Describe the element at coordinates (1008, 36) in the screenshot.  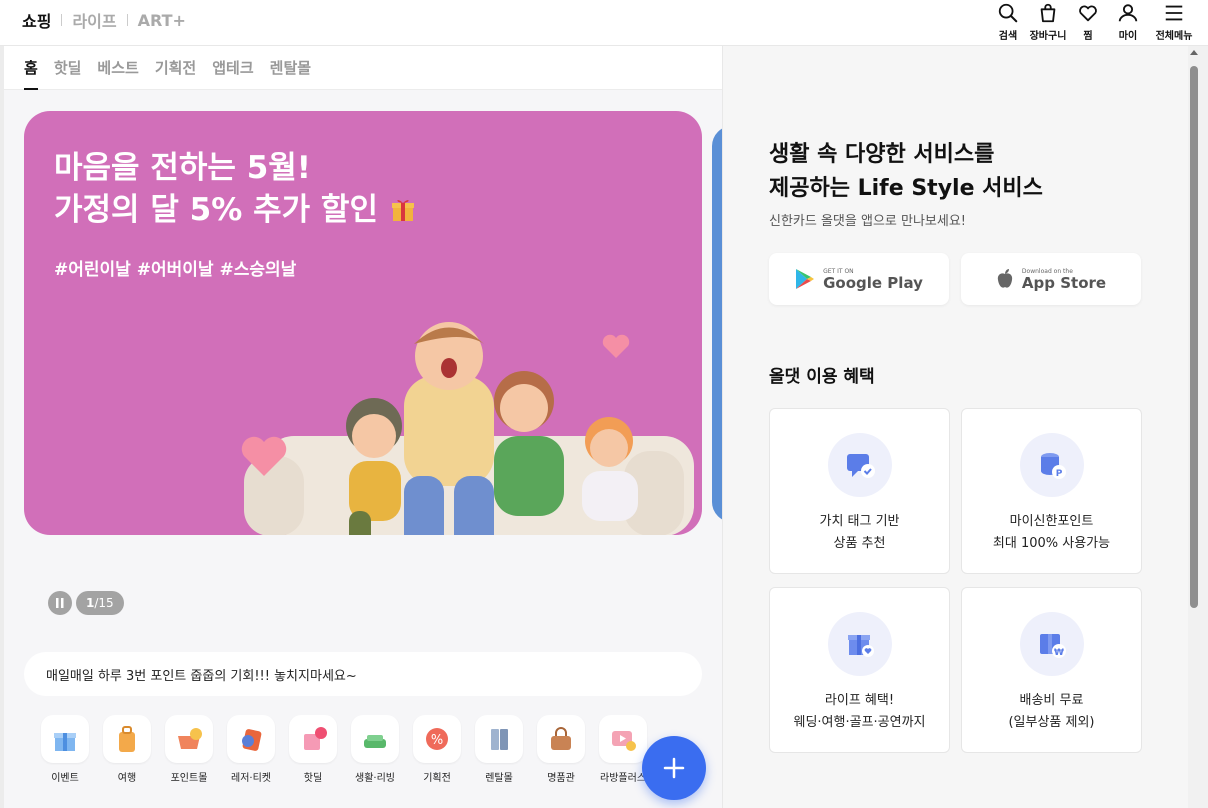
I see `search-label: 검색` at that location.